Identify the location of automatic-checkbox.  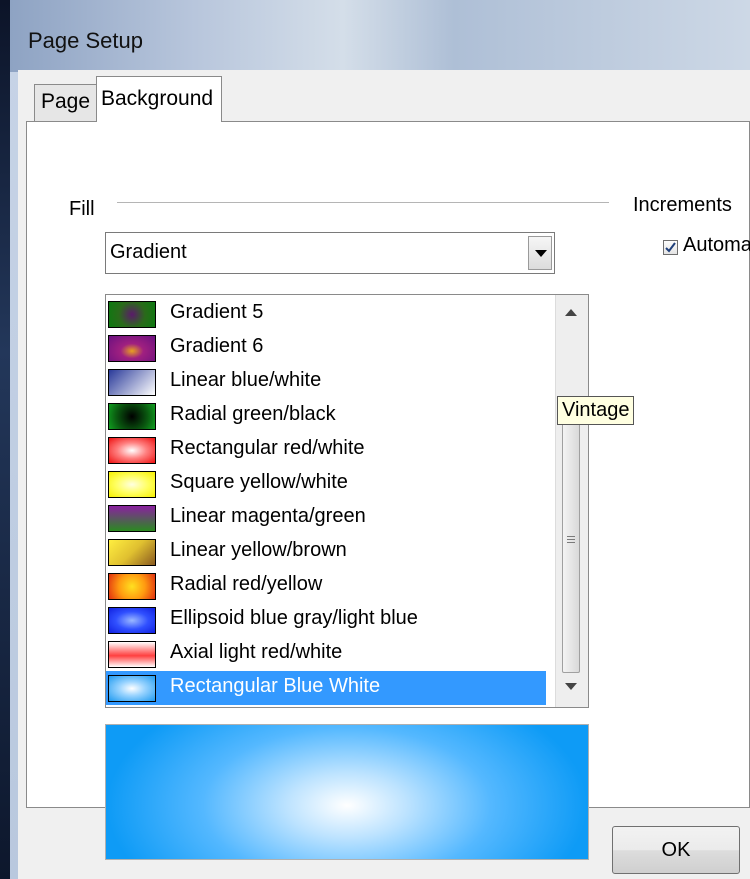
(670, 247).